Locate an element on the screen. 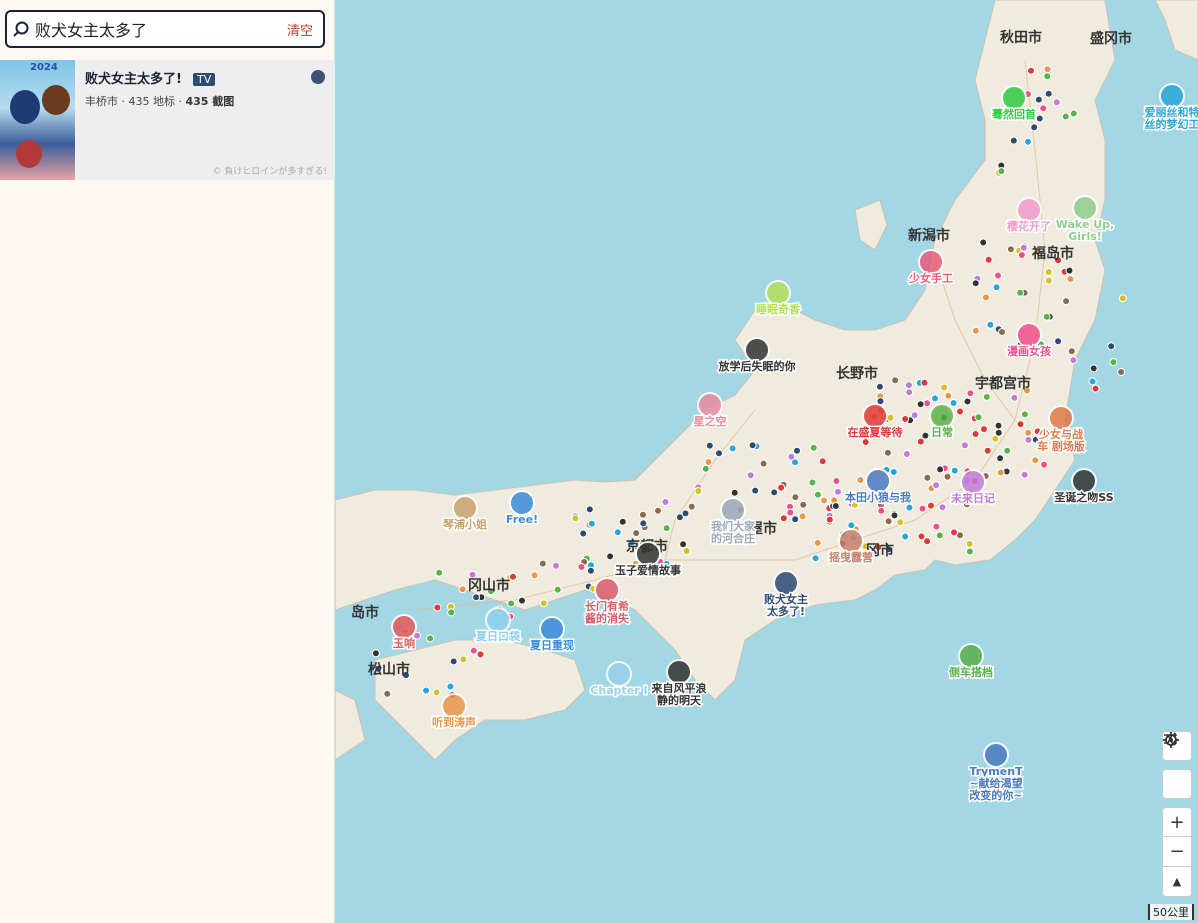  anime-marker: 侧车搭档 is located at coordinates (971, 662).